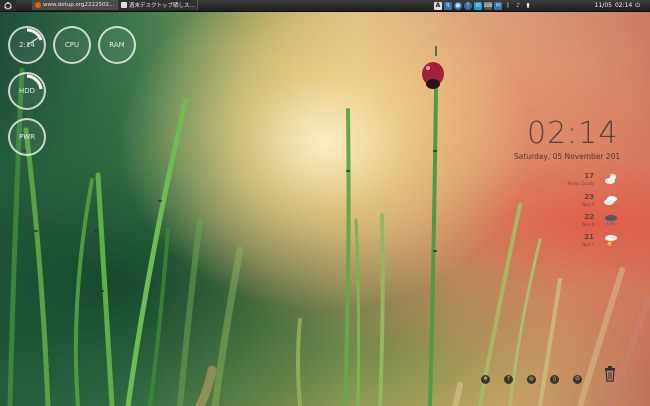 This screenshot has width=650, height=406. What do you see at coordinates (488, 5) in the screenshot?
I see `keyboard-icon: ⌨` at bounding box center [488, 5].